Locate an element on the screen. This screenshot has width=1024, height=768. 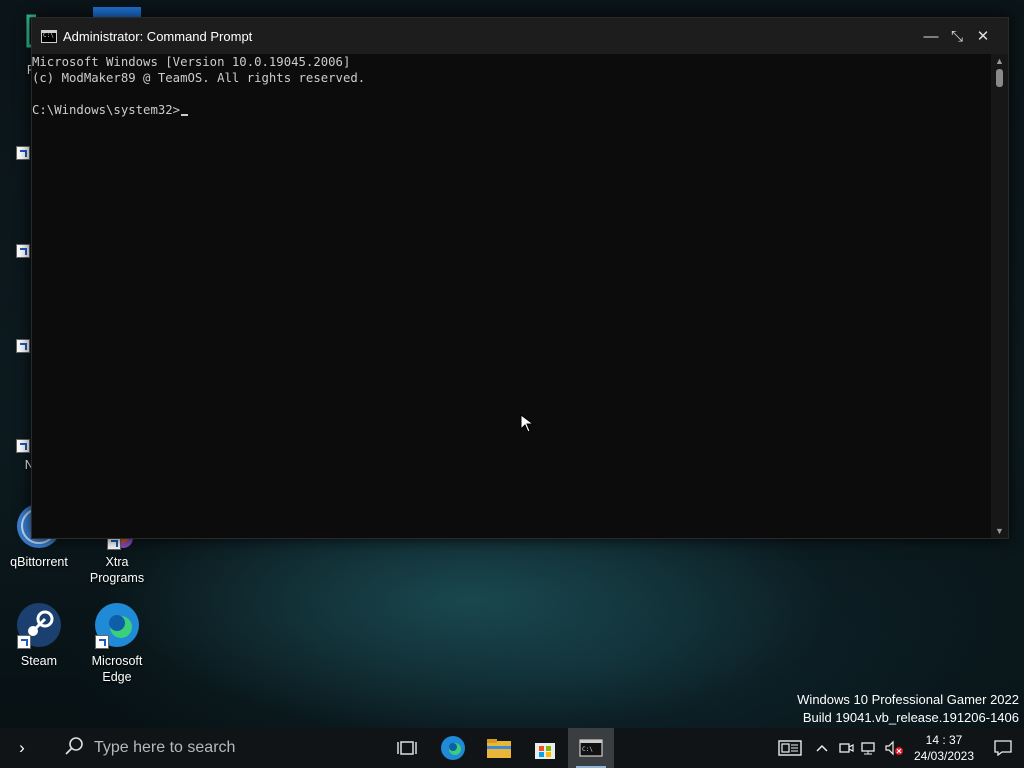
vertical-scrollbar: ▲ ▼ is located at coordinates (999, 296).